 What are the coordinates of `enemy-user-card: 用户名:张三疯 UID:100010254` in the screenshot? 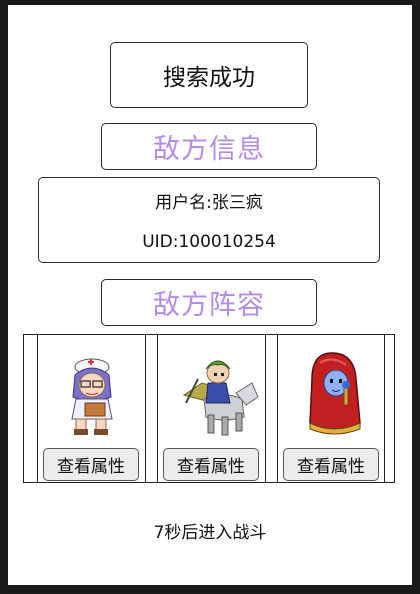 It's located at (209, 220).